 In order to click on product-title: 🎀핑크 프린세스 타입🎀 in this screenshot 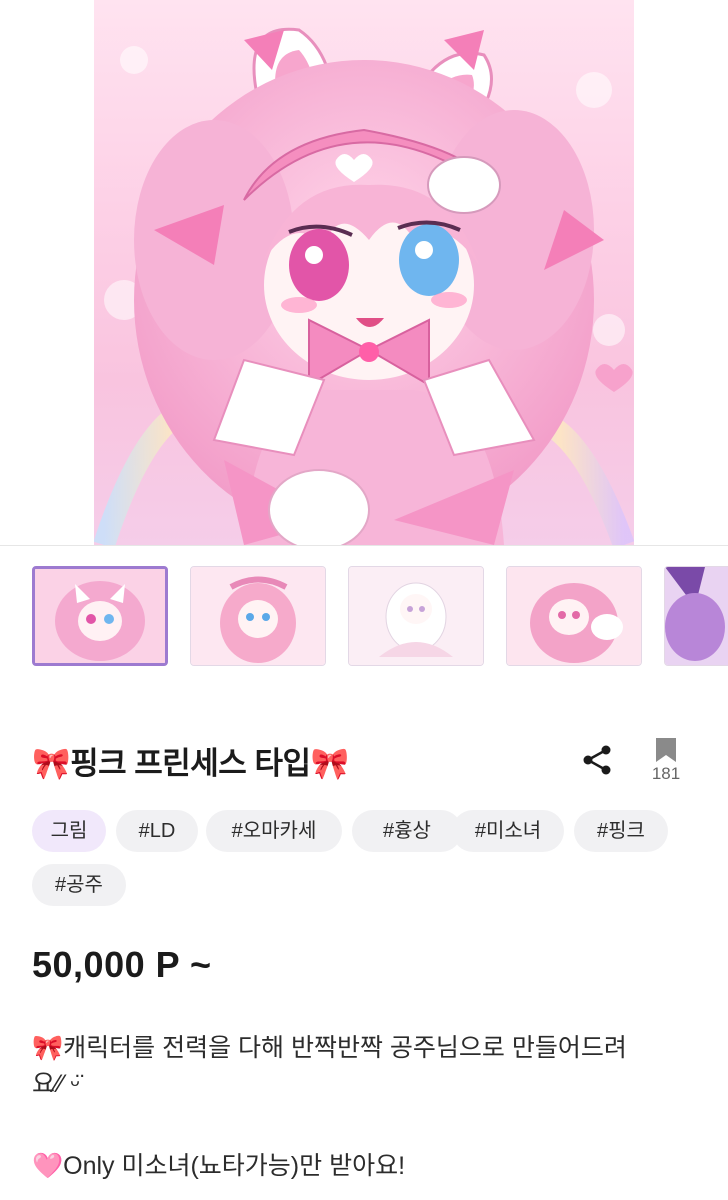, I will do `click(190, 763)`.